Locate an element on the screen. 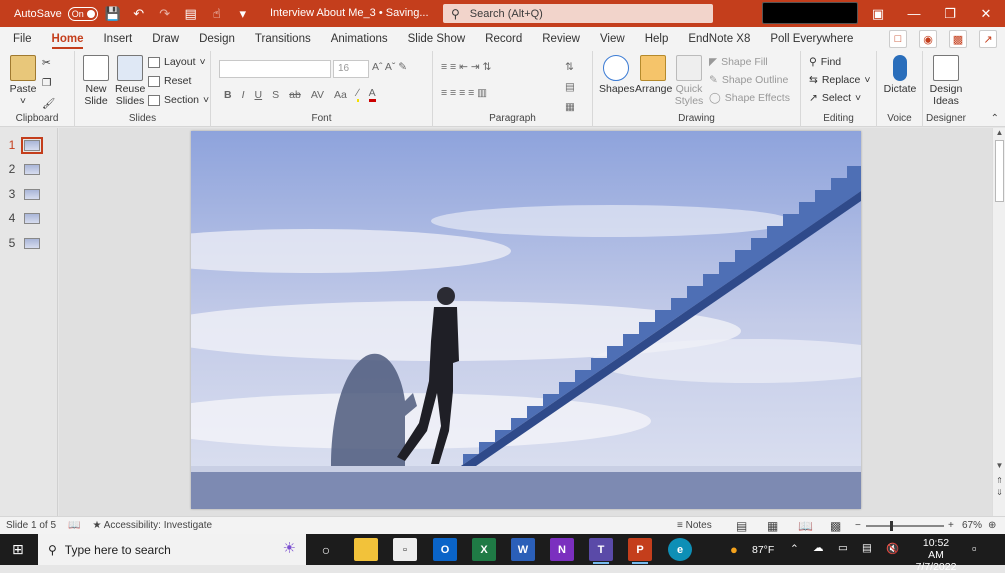 This screenshot has height=573, width=1005. slide-thumb-2: 2 is located at coordinates (29, 169).